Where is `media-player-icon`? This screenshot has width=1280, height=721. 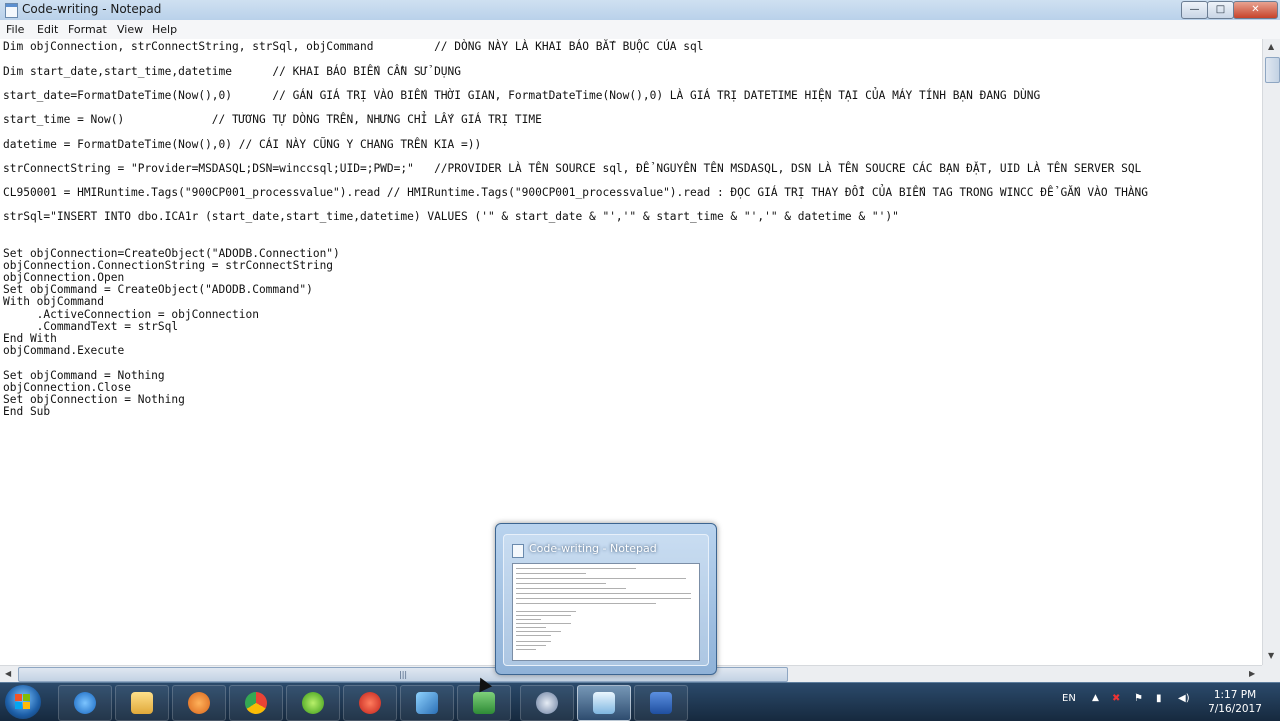
media-player-icon is located at coordinates (199, 703).